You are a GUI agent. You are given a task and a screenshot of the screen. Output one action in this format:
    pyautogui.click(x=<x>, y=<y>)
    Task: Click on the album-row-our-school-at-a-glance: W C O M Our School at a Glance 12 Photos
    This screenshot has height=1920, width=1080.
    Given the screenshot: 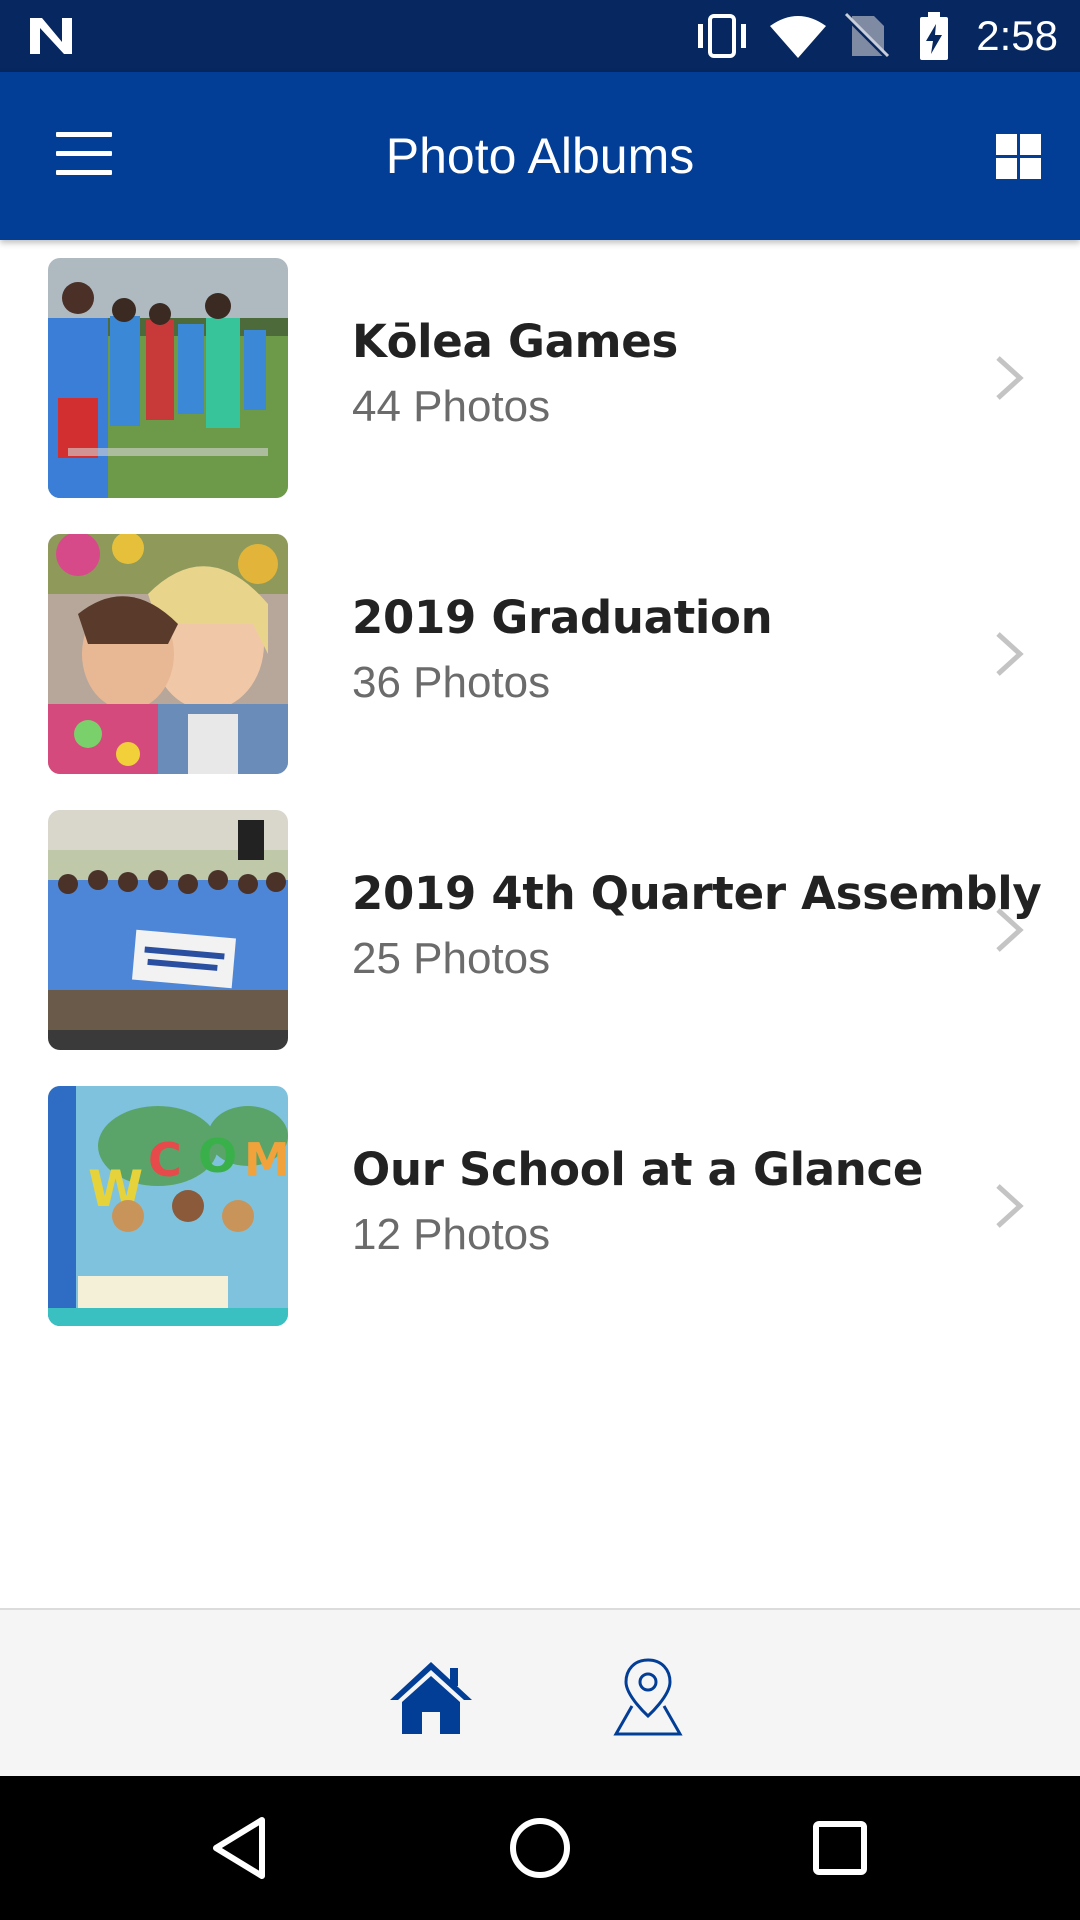 What is the action you would take?
    pyautogui.click(x=540, y=1206)
    